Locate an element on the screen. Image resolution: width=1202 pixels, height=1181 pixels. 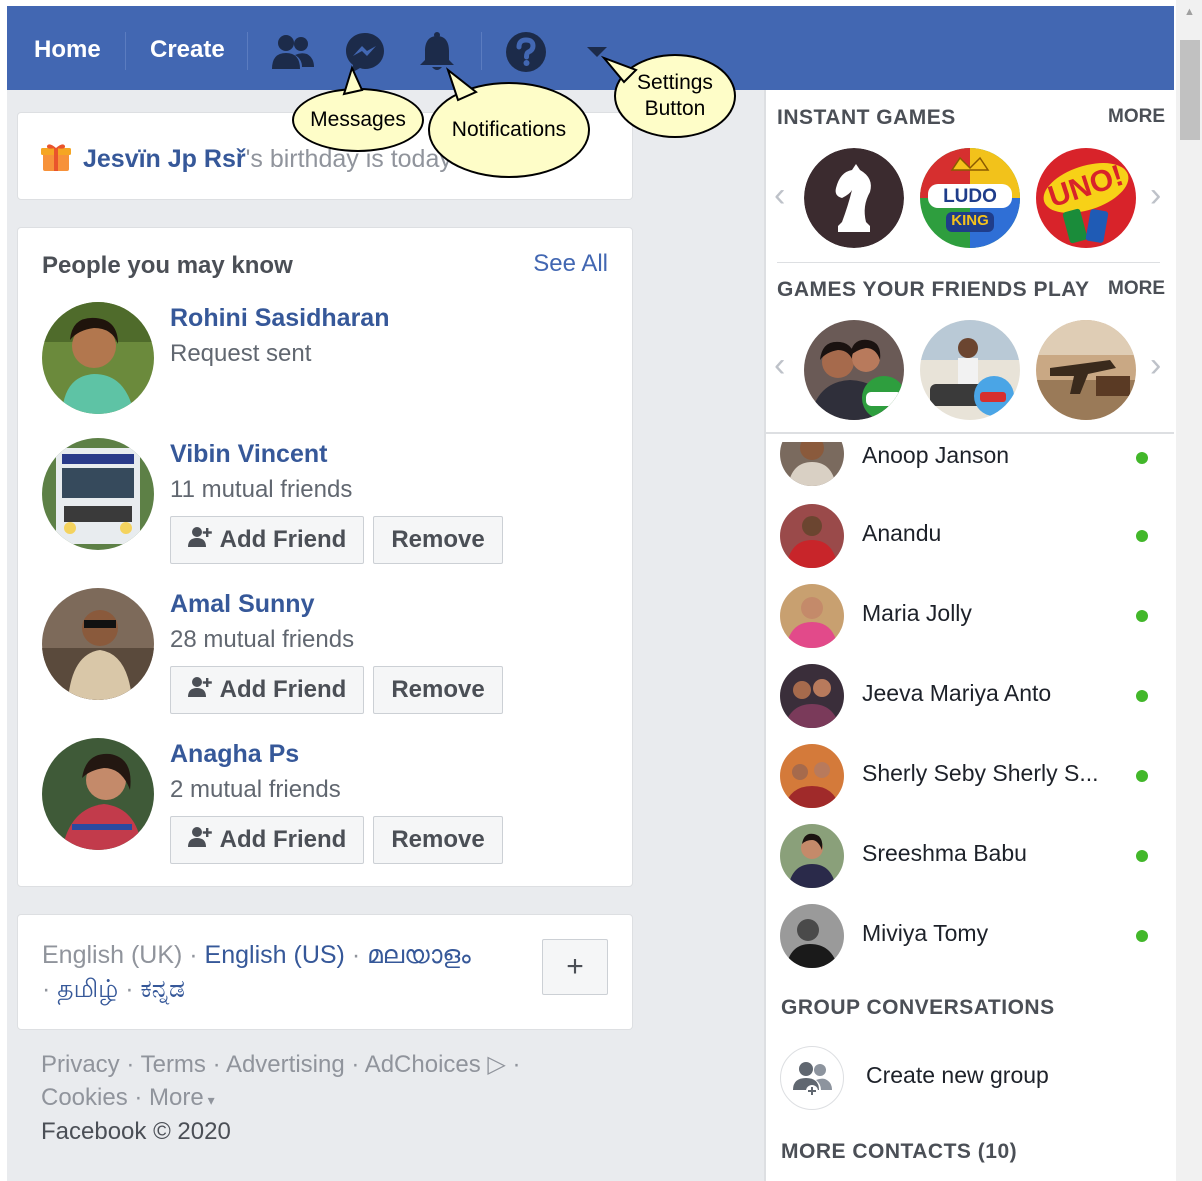
language-link-tamil: தமிழ் is located at coordinates (87, 989).